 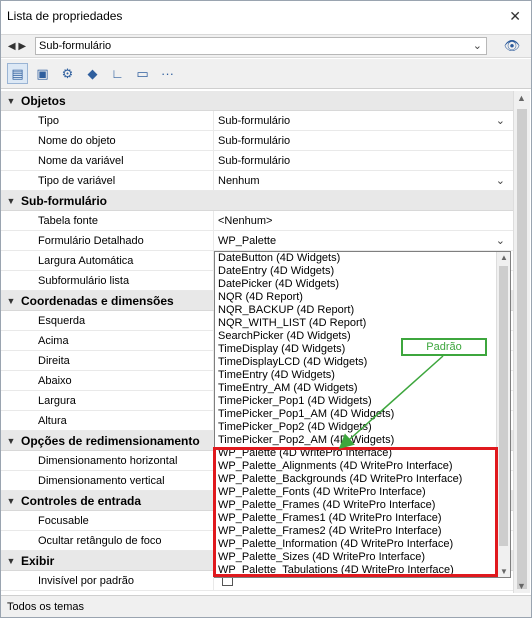 What do you see at coordinates (363, 120) in the screenshot?
I see `property-value: Sub-formulário ⌄` at bounding box center [363, 120].